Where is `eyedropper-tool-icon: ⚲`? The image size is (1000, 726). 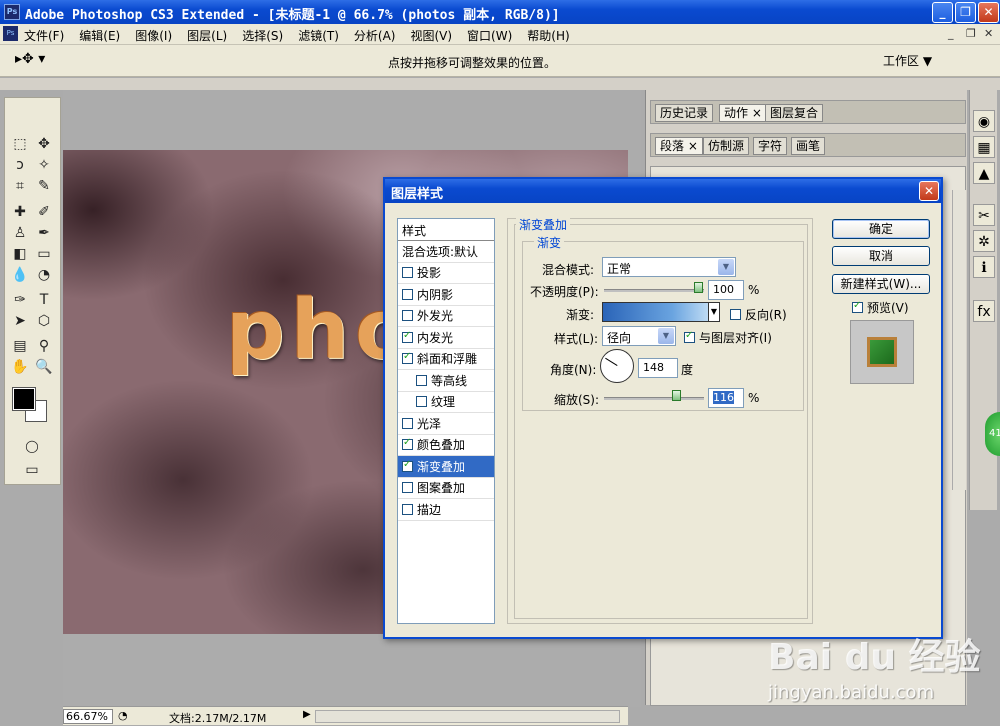 eyedropper-tool-icon: ⚲ is located at coordinates (44, 346).